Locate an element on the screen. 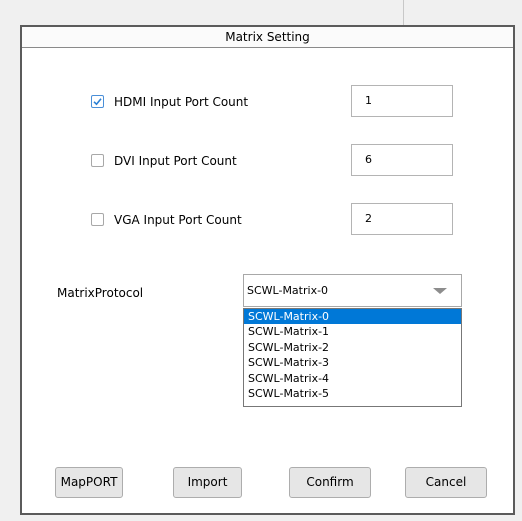  dvi-port-row: DVI Input Port Count 6 is located at coordinates (267, 161).